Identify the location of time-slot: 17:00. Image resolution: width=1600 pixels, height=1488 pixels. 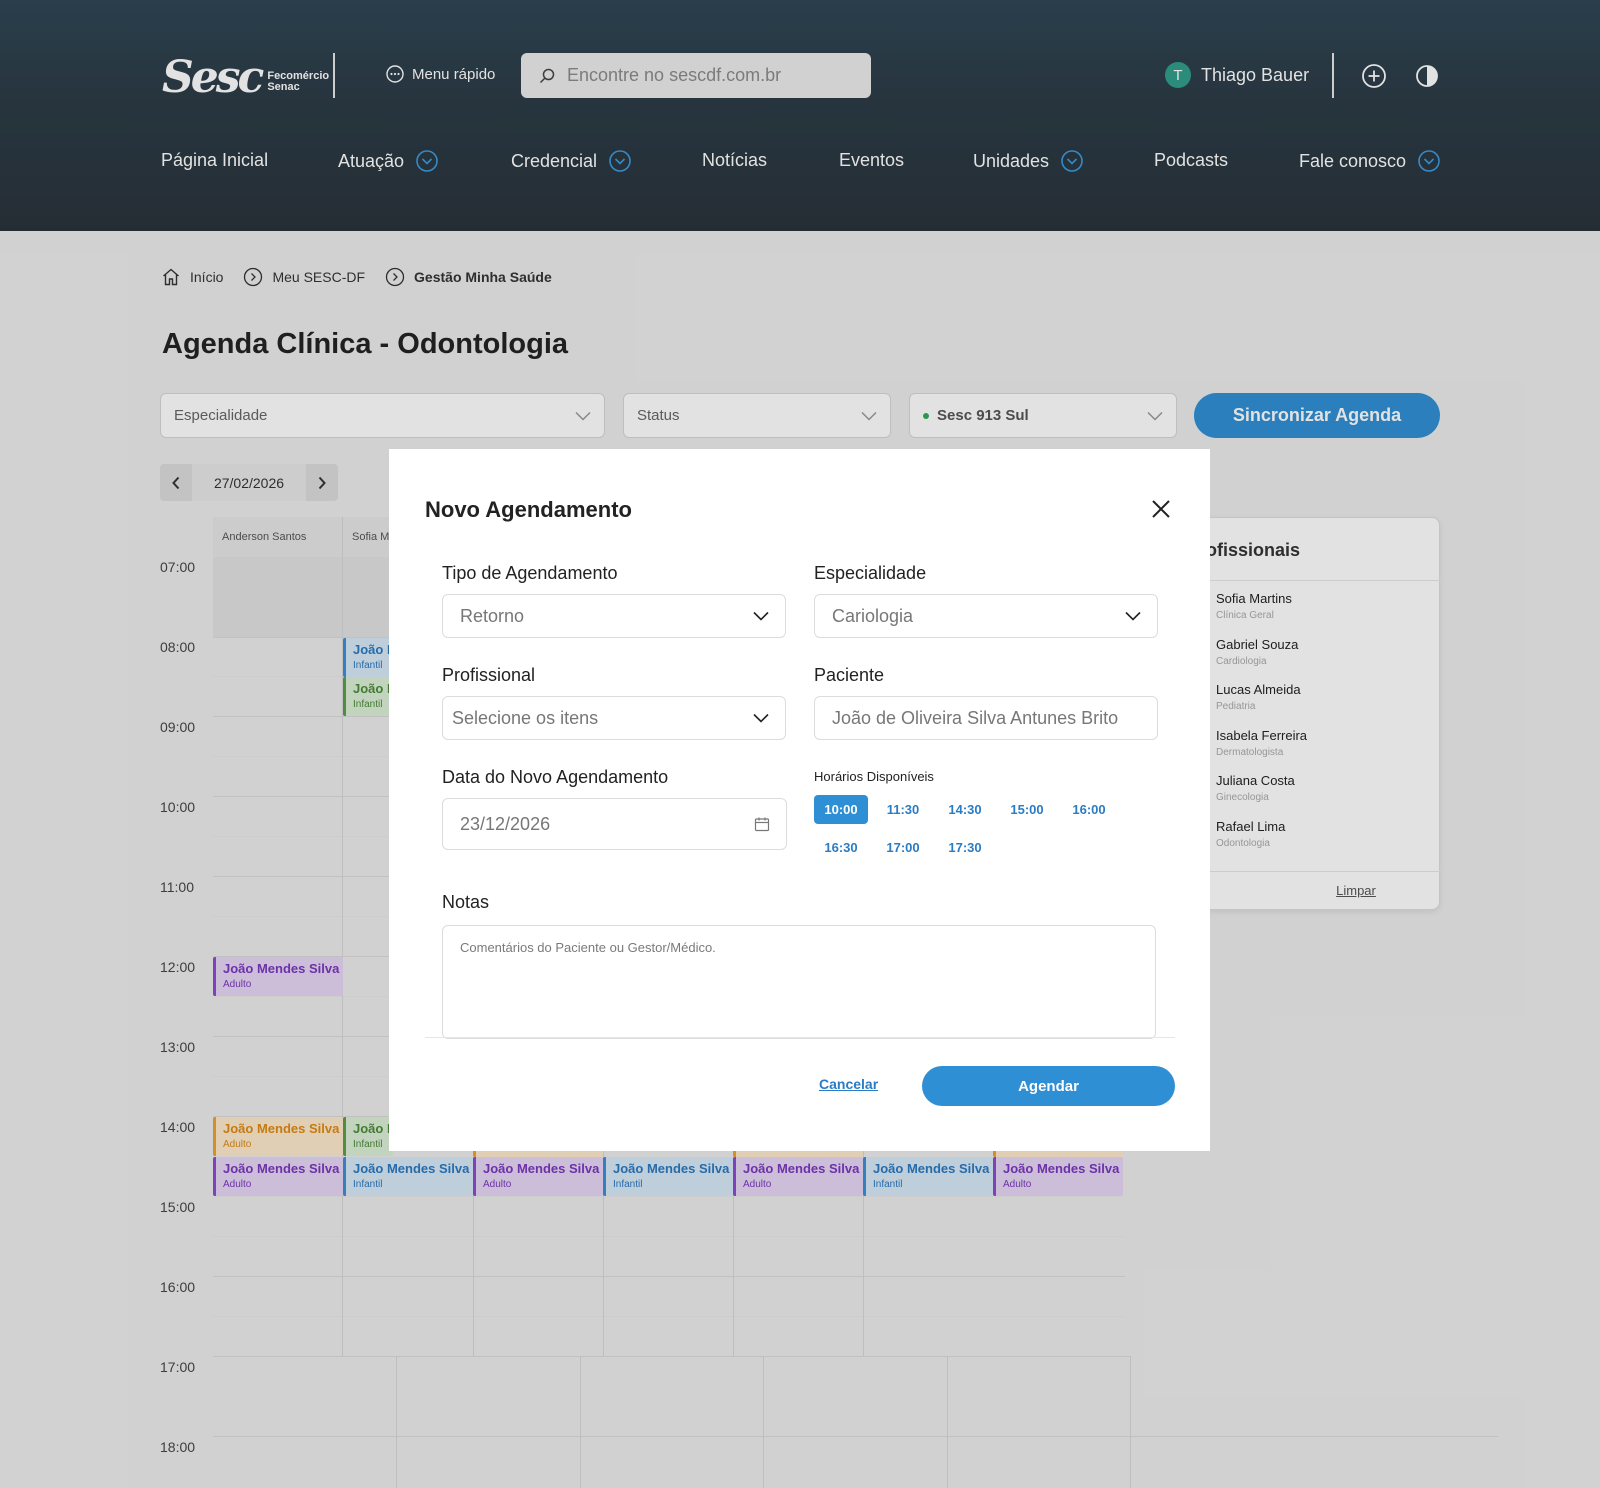
(903, 847).